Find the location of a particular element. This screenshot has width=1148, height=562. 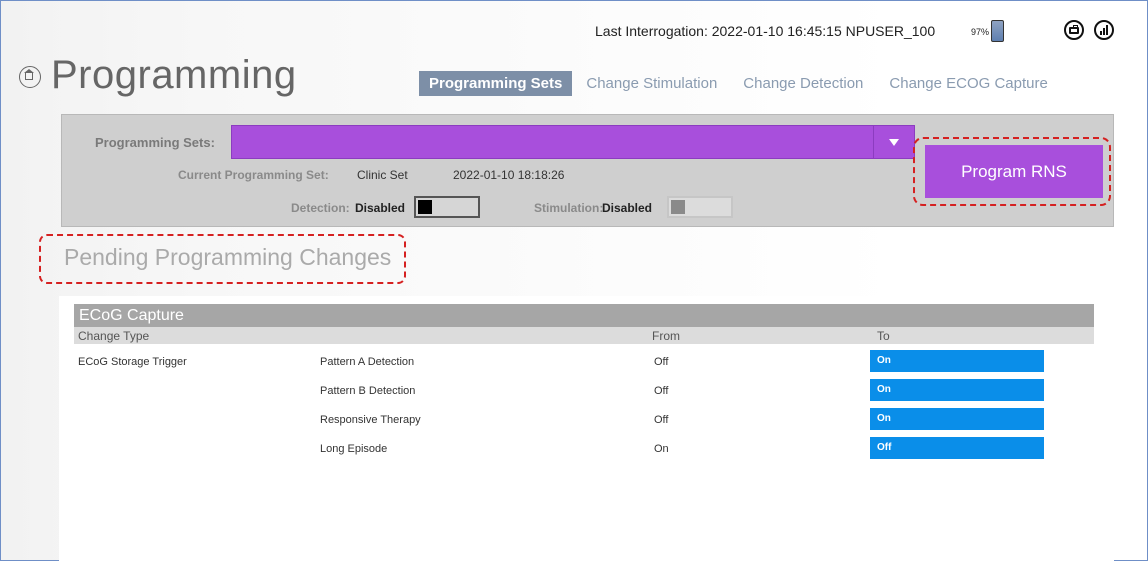

change-item-cell: Long Episode is located at coordinates (354, 449).